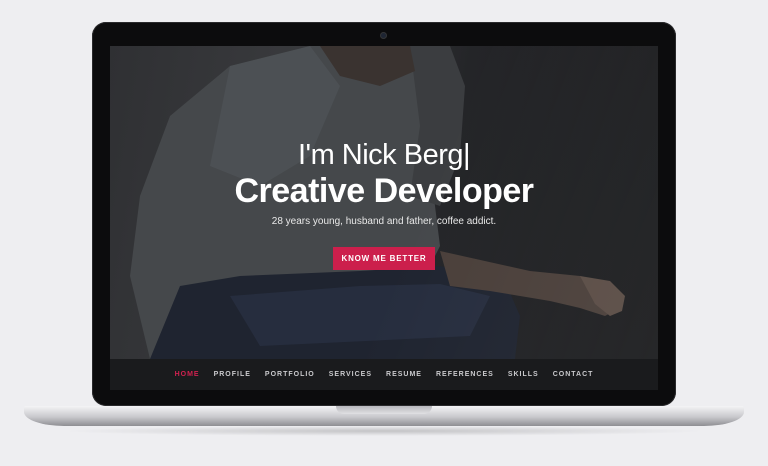 This screenshot has height=466, width=768. I want to click on nav-item-references: REFERENCES, so click(465, 374).